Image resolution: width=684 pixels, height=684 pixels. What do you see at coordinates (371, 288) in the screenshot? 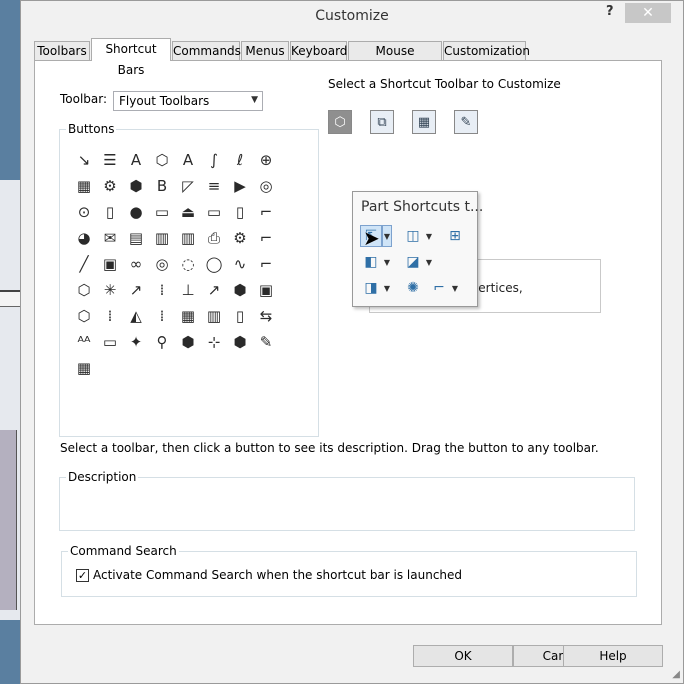
I see `section-view-icon: ◨` at bounding box center [371, 288].